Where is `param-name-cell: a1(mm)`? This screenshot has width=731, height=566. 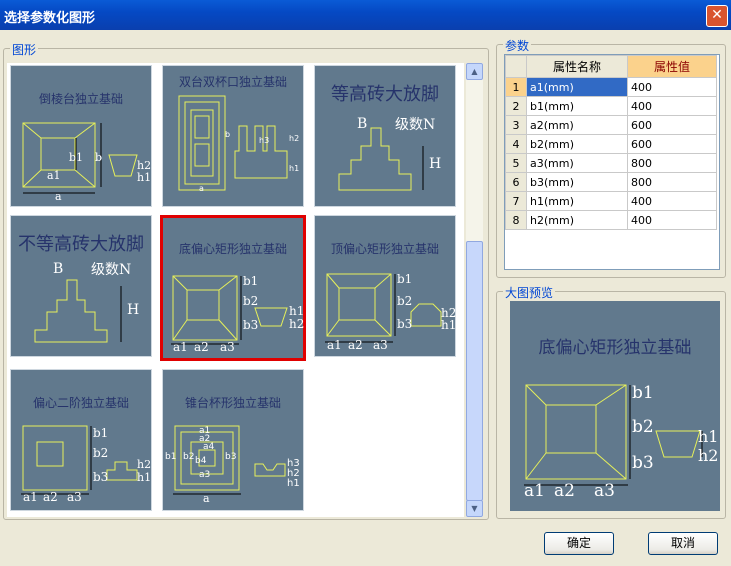 param-name-cell: a1(mm) is located at coordinates (577, 87).